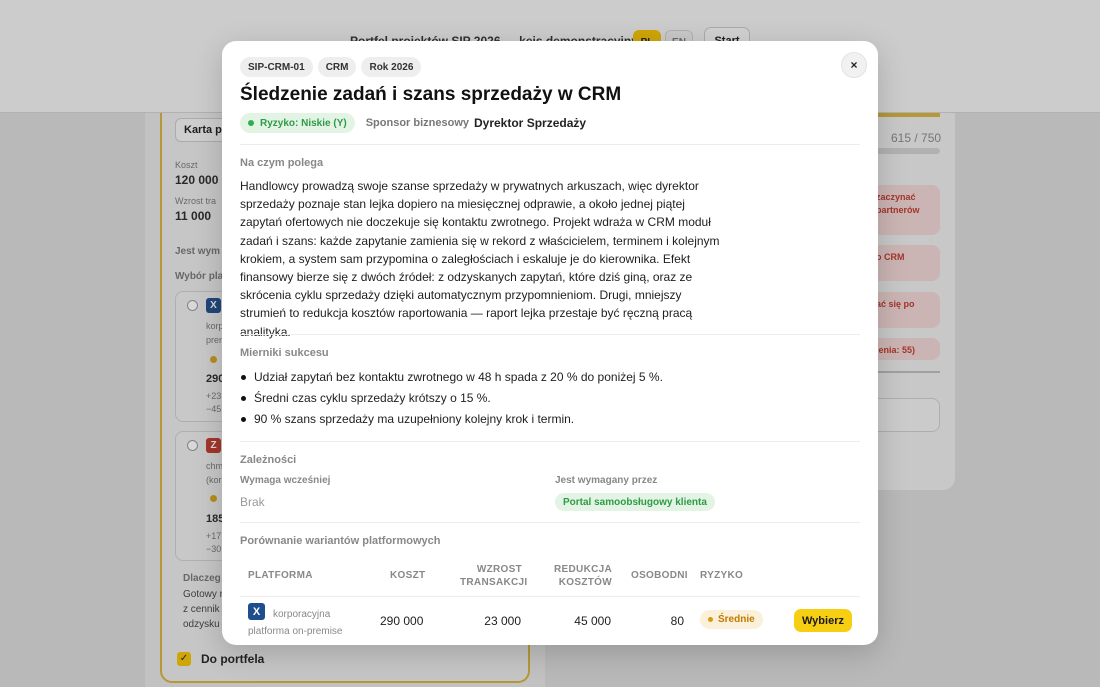 The height and width of the screenshot is (687, 1100). Describe the element at coordinates (494, 576) in the screenshot. I see `col-growth: WZROST TRANSAKCJI` at that location.